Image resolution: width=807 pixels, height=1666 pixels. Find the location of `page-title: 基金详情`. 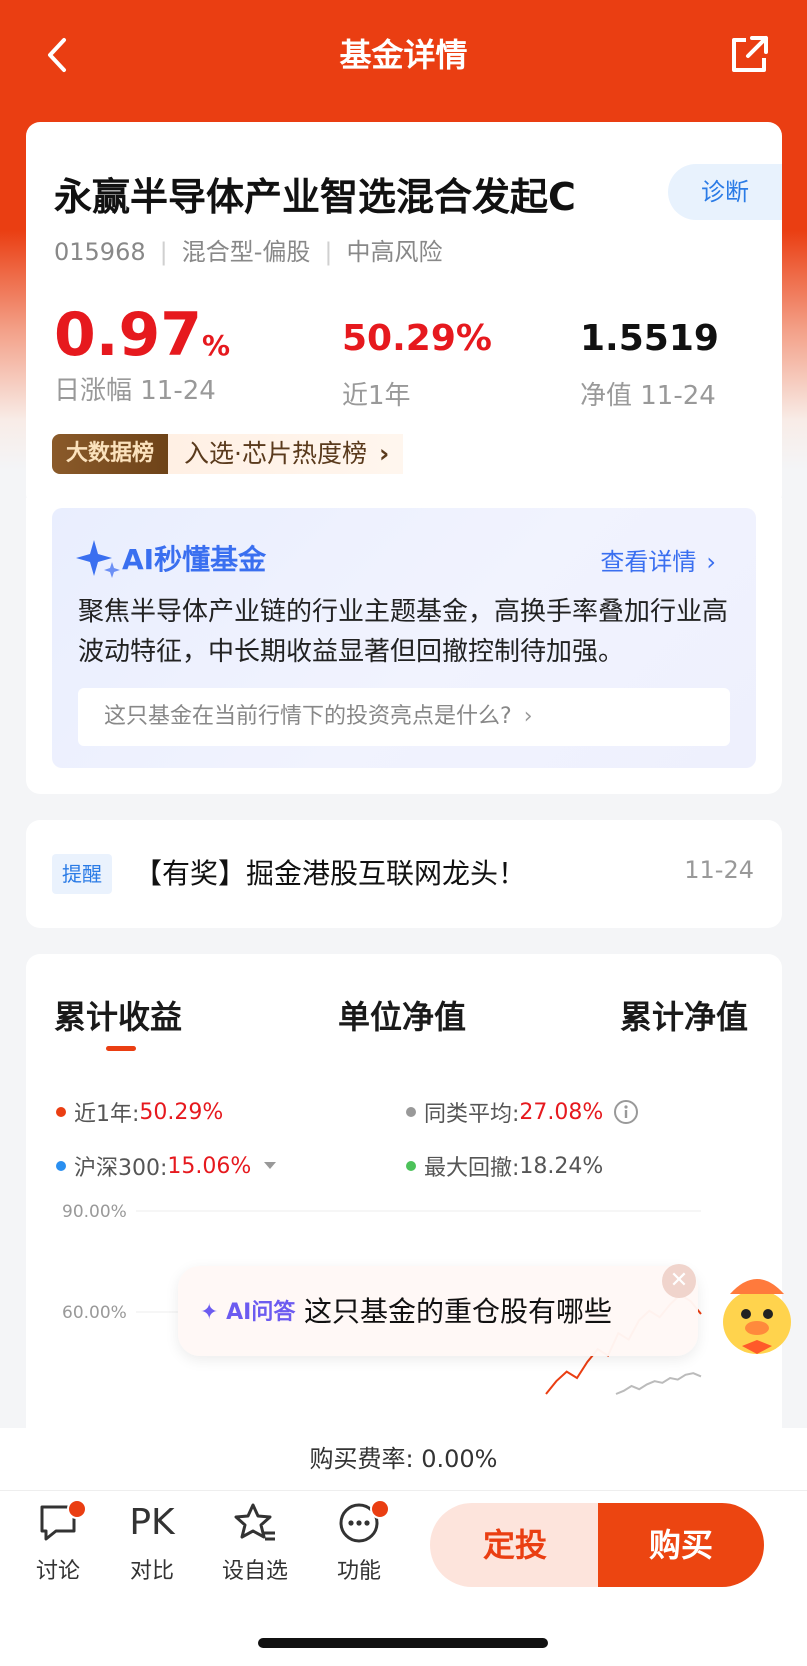

page-title: 基金详情 is located at coordinates (403, 55).